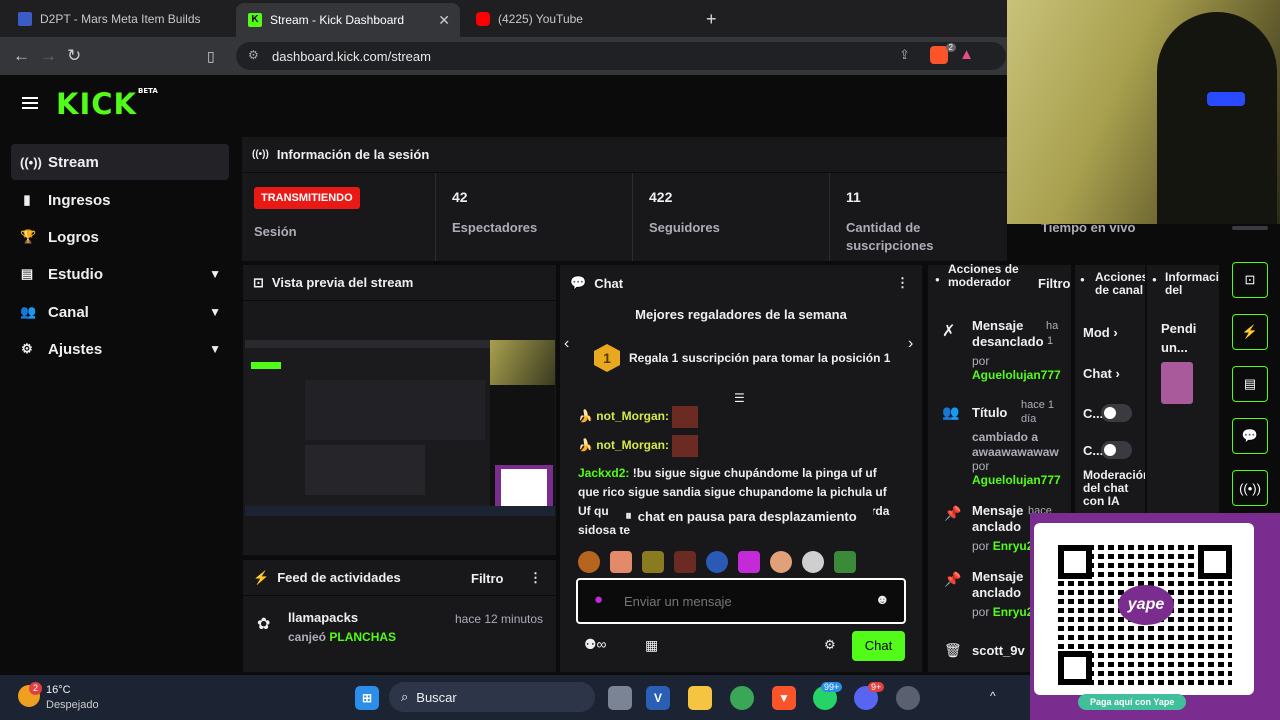  What do you see at coordinates (337, 20) in the screenshot?
I see `tab-title: Stream - Kick Dashboard` at bounding box center [337, 20].